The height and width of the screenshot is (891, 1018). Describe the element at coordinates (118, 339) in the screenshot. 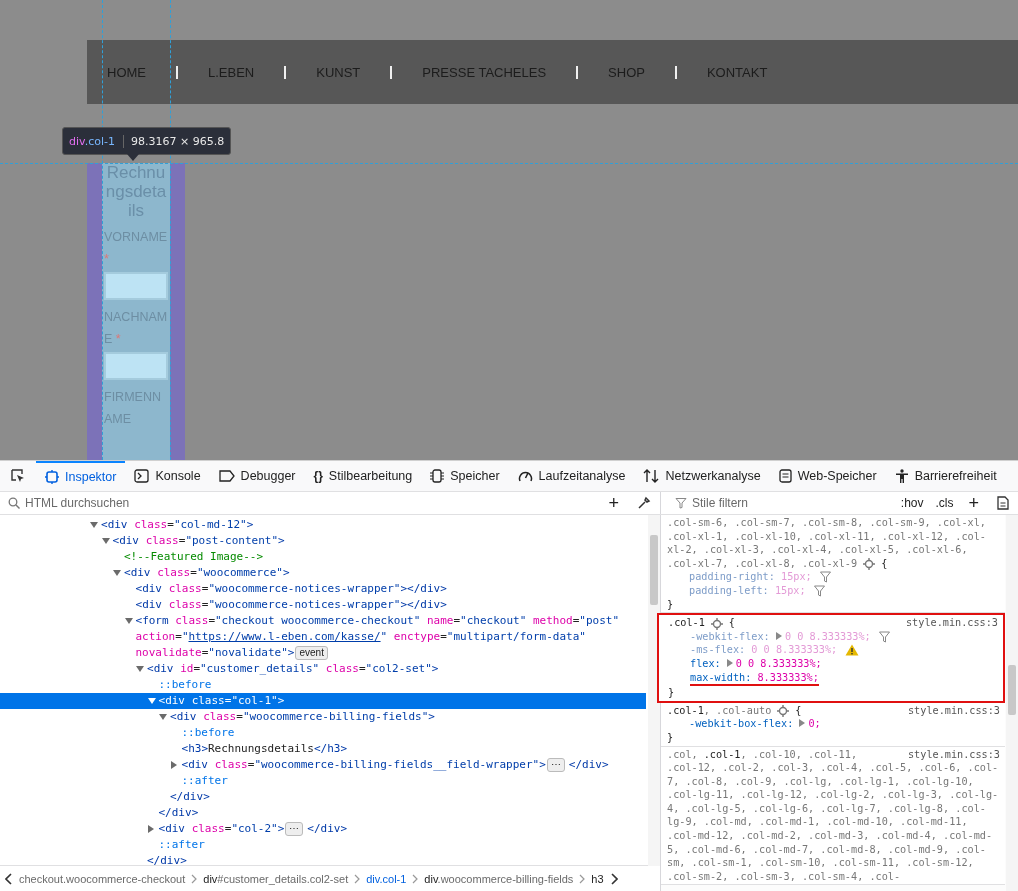

I see `required-mark: *` at that location.